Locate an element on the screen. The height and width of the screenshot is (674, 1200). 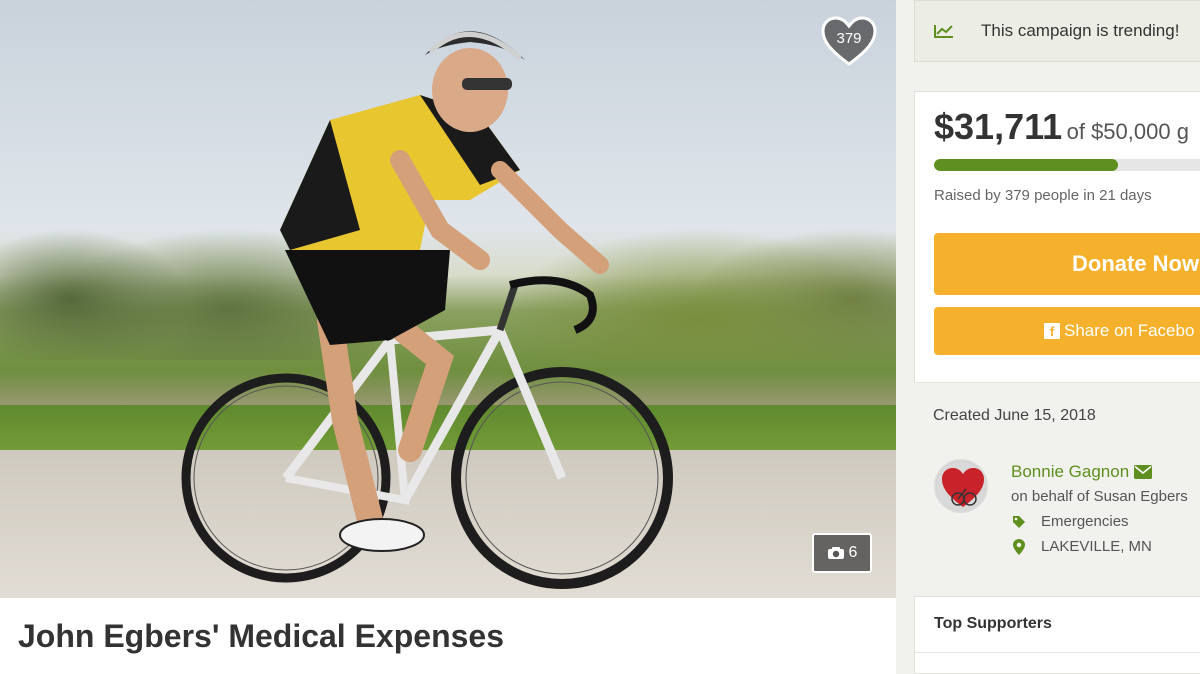
photo-count-number: 6 is located at coordinates (853, 552).